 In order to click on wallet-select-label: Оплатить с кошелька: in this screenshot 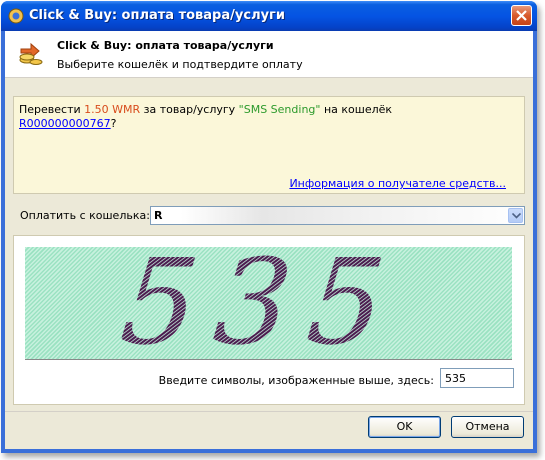, I will do `click(85, 215)`.